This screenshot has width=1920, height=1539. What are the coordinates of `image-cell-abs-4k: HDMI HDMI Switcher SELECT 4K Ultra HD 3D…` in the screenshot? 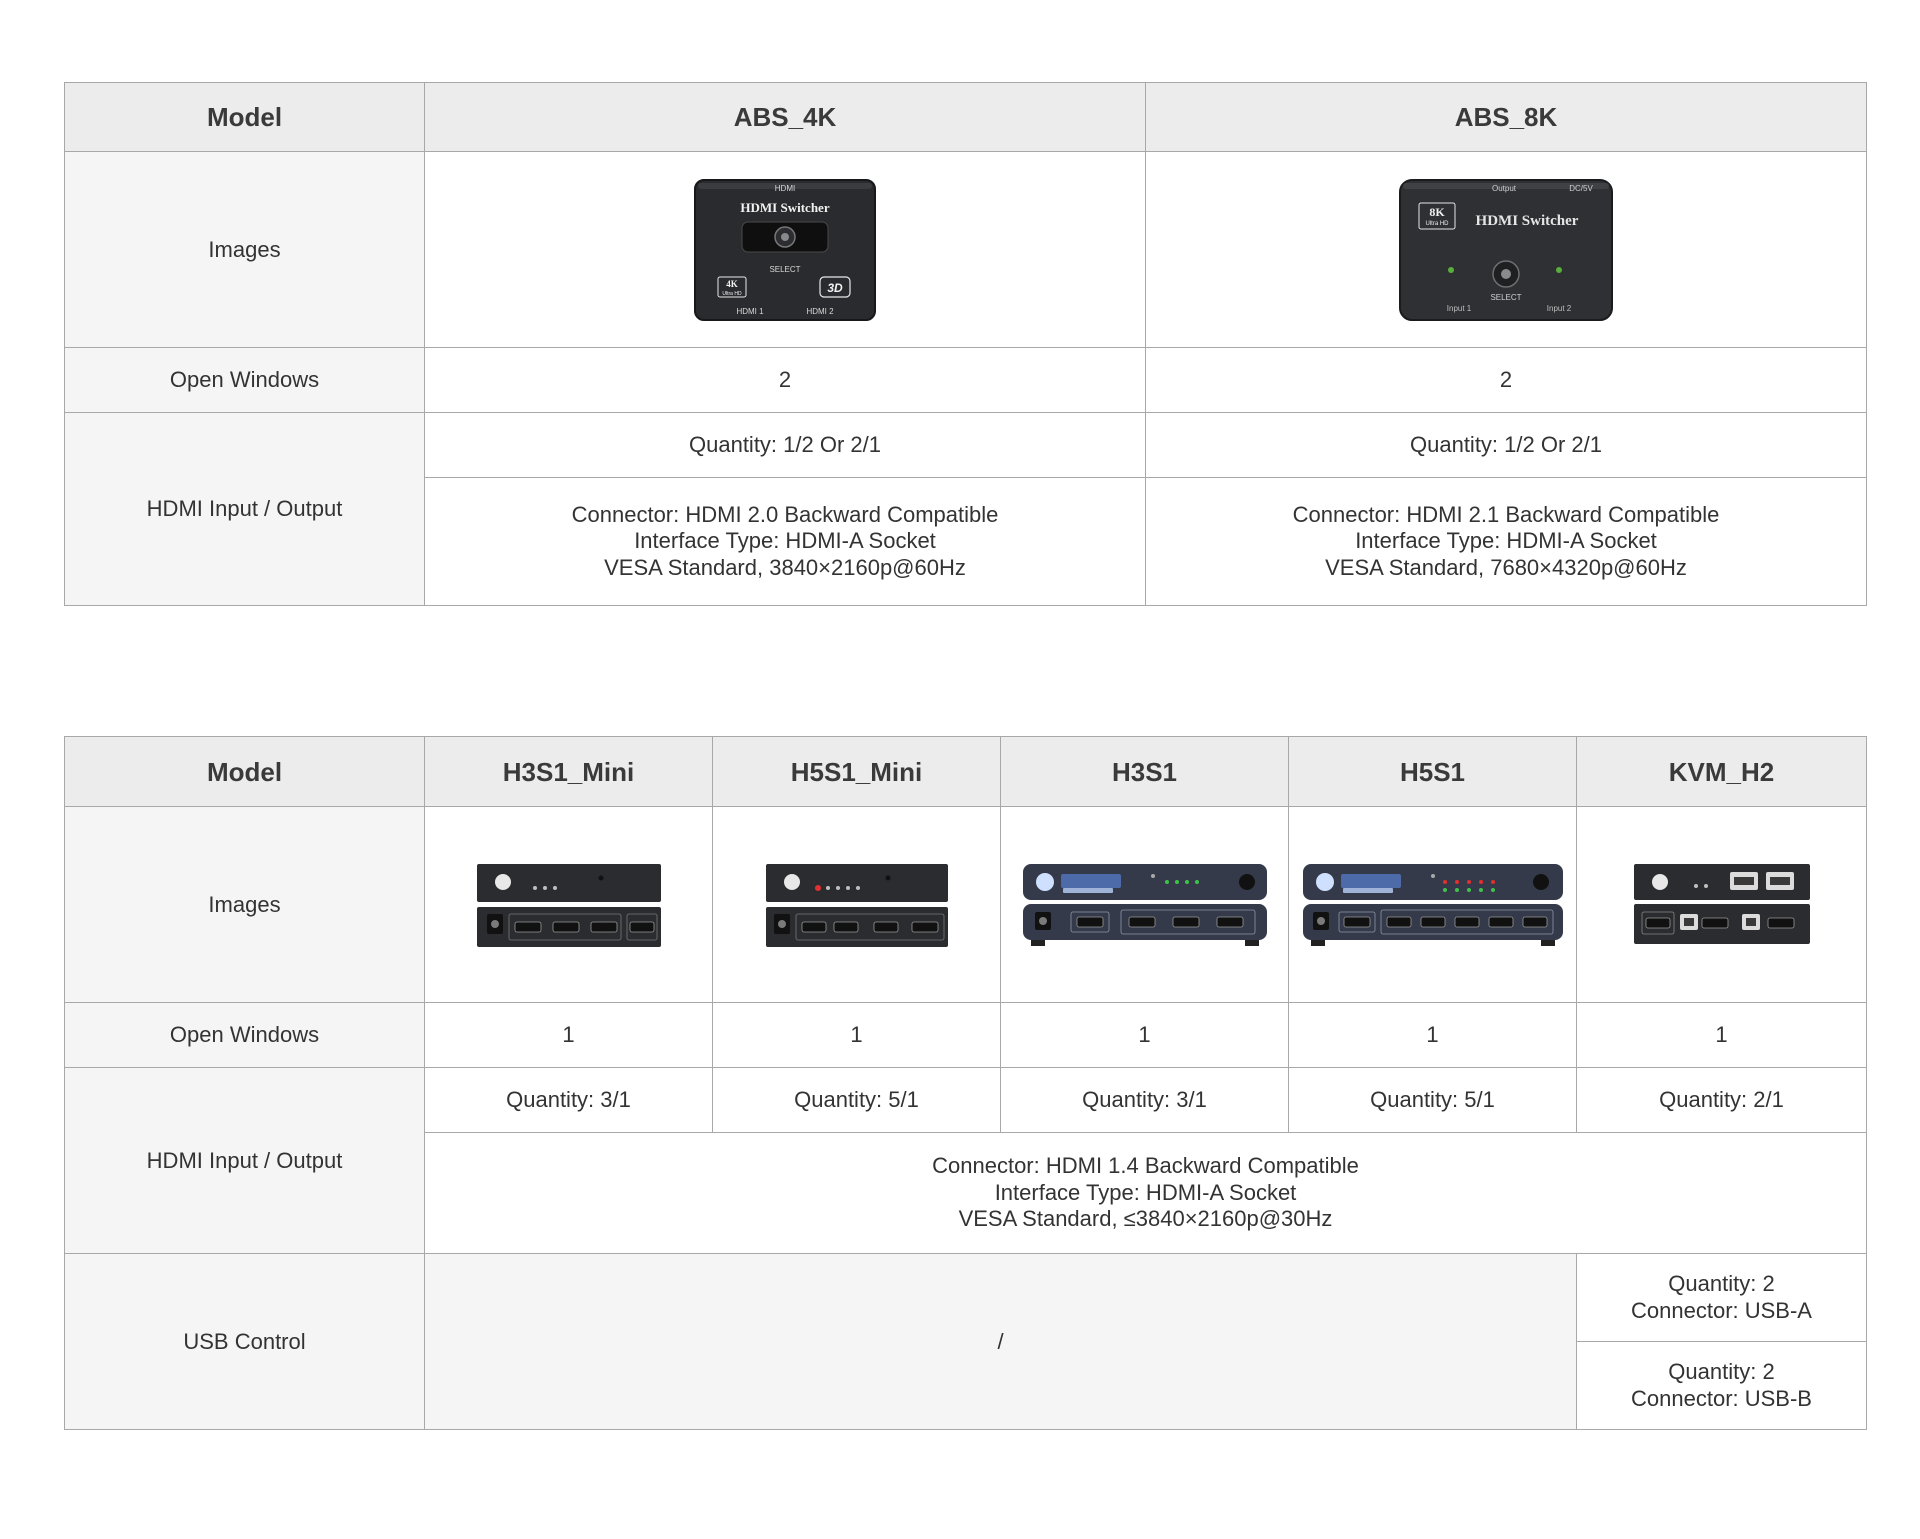 It's located at (785, 249).